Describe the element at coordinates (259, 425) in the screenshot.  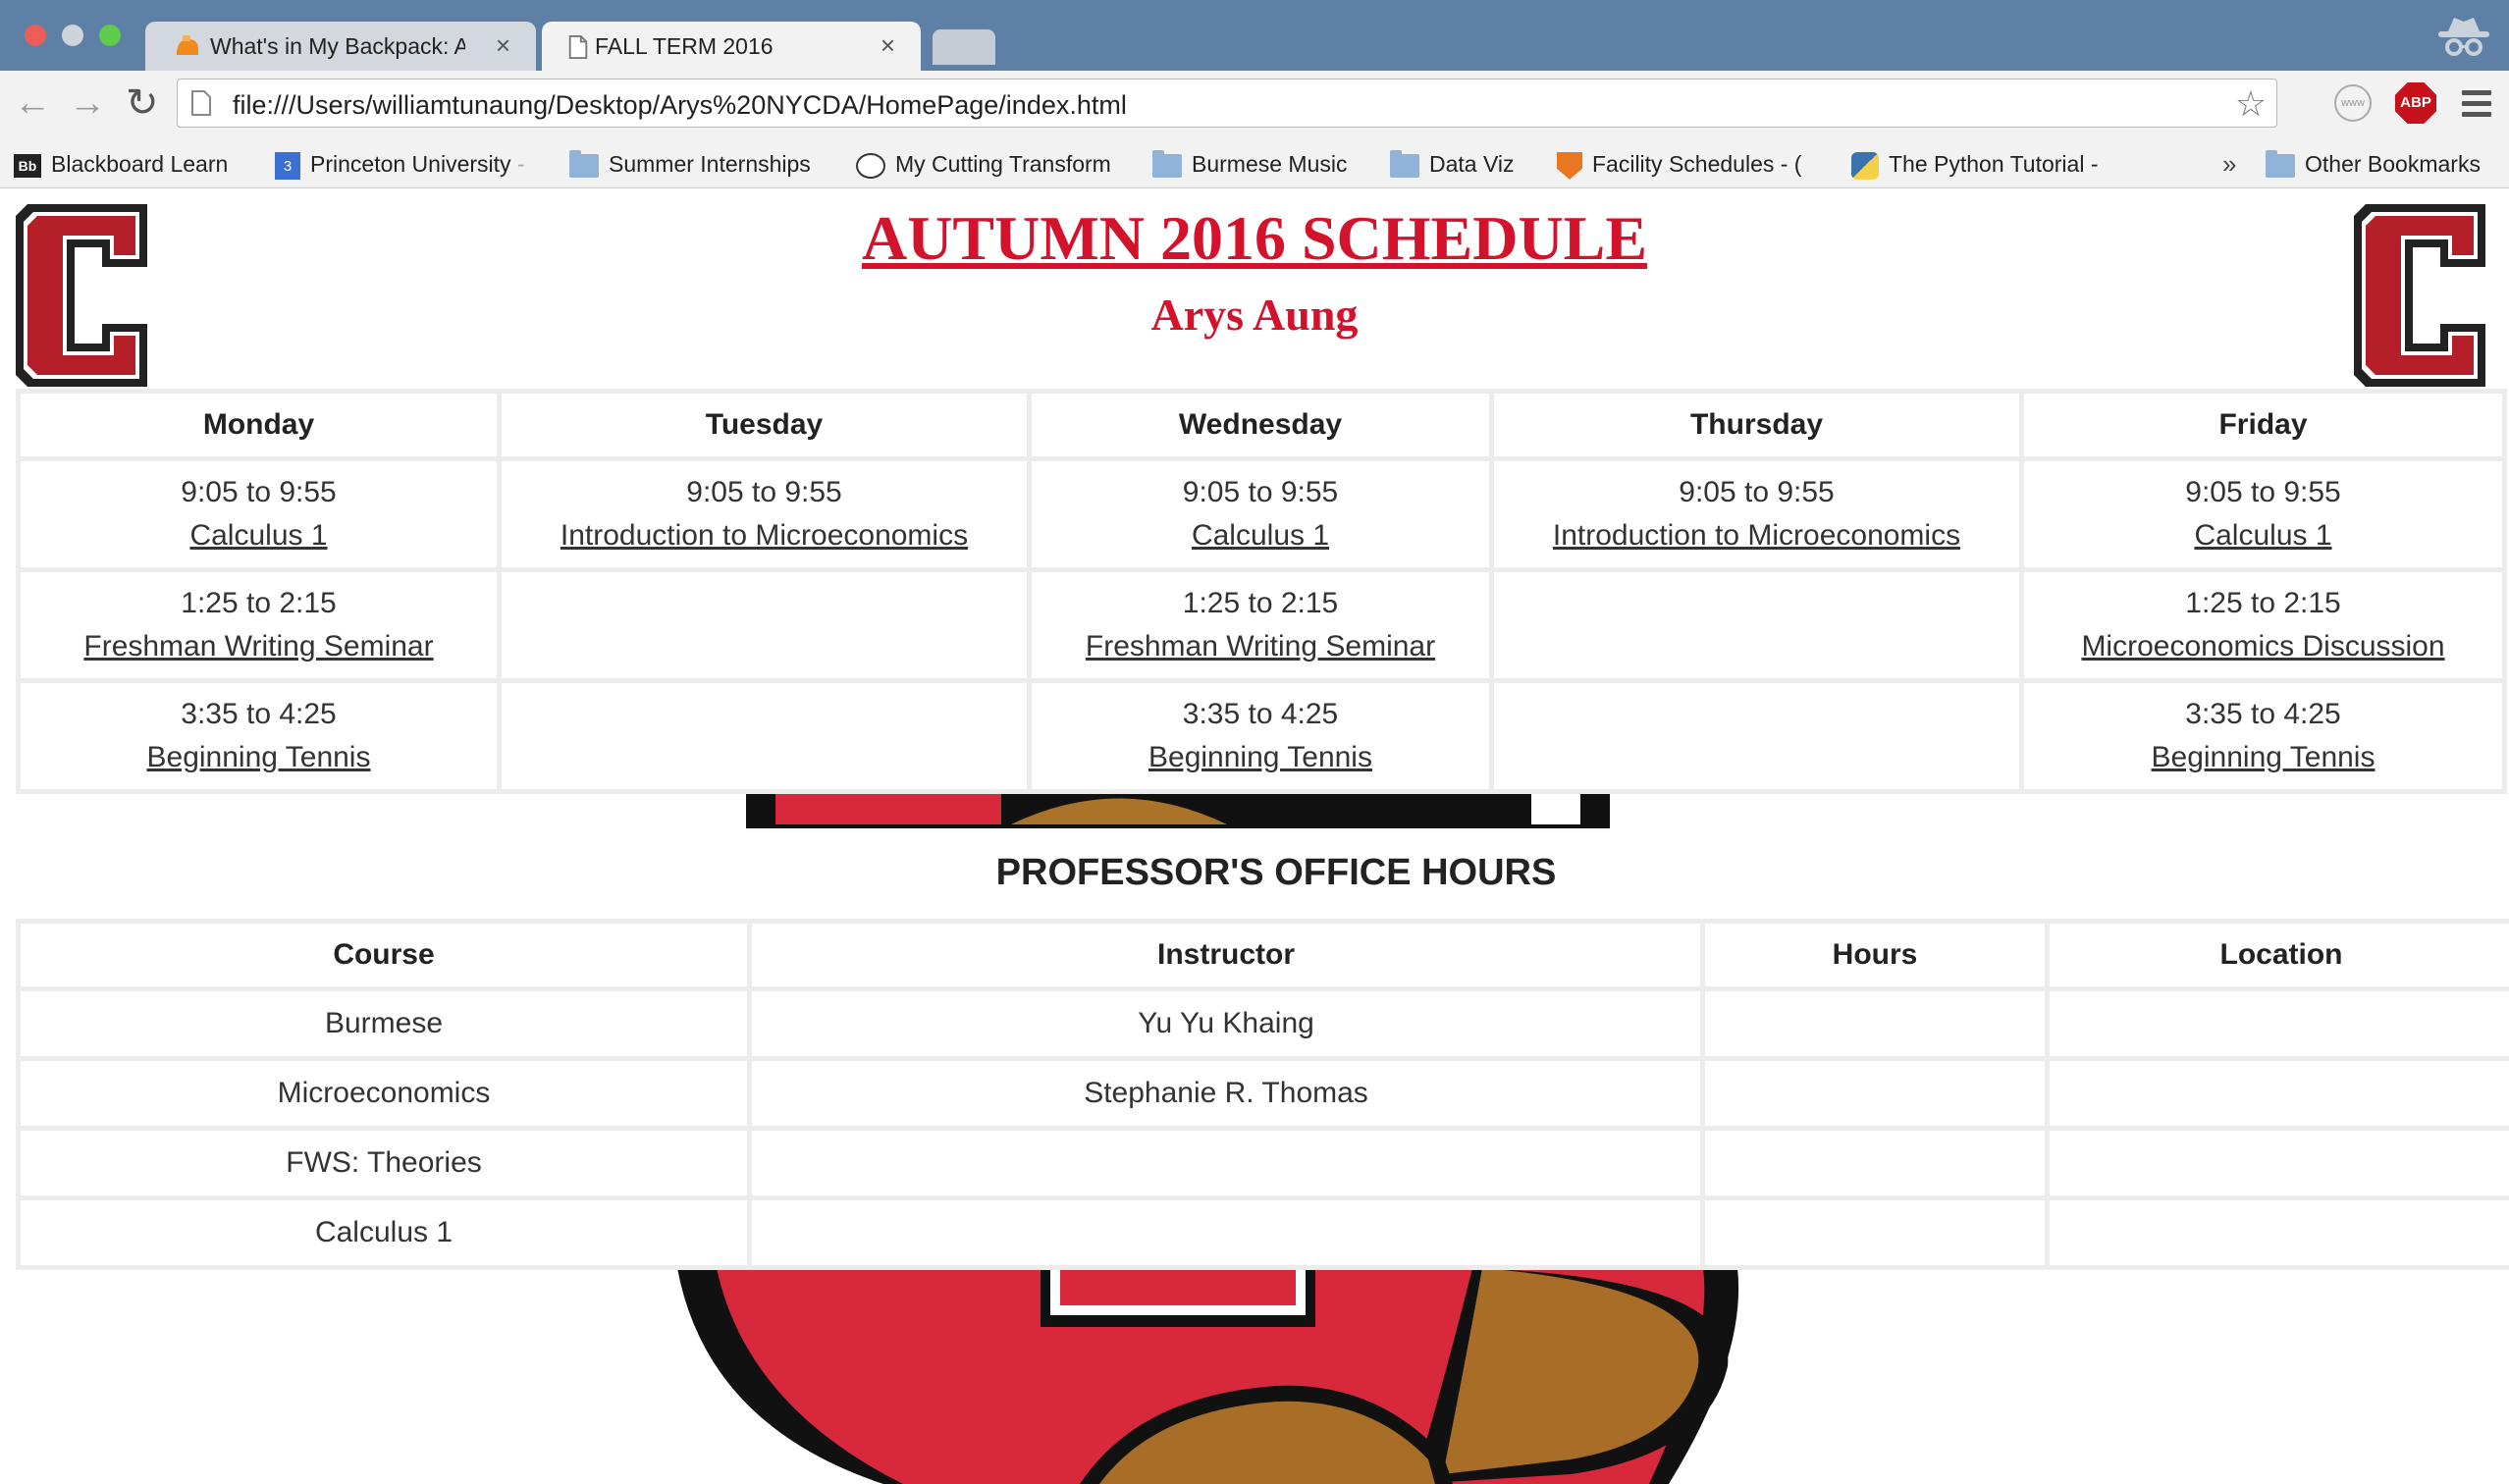
I see `day-header: Monday` at that location.